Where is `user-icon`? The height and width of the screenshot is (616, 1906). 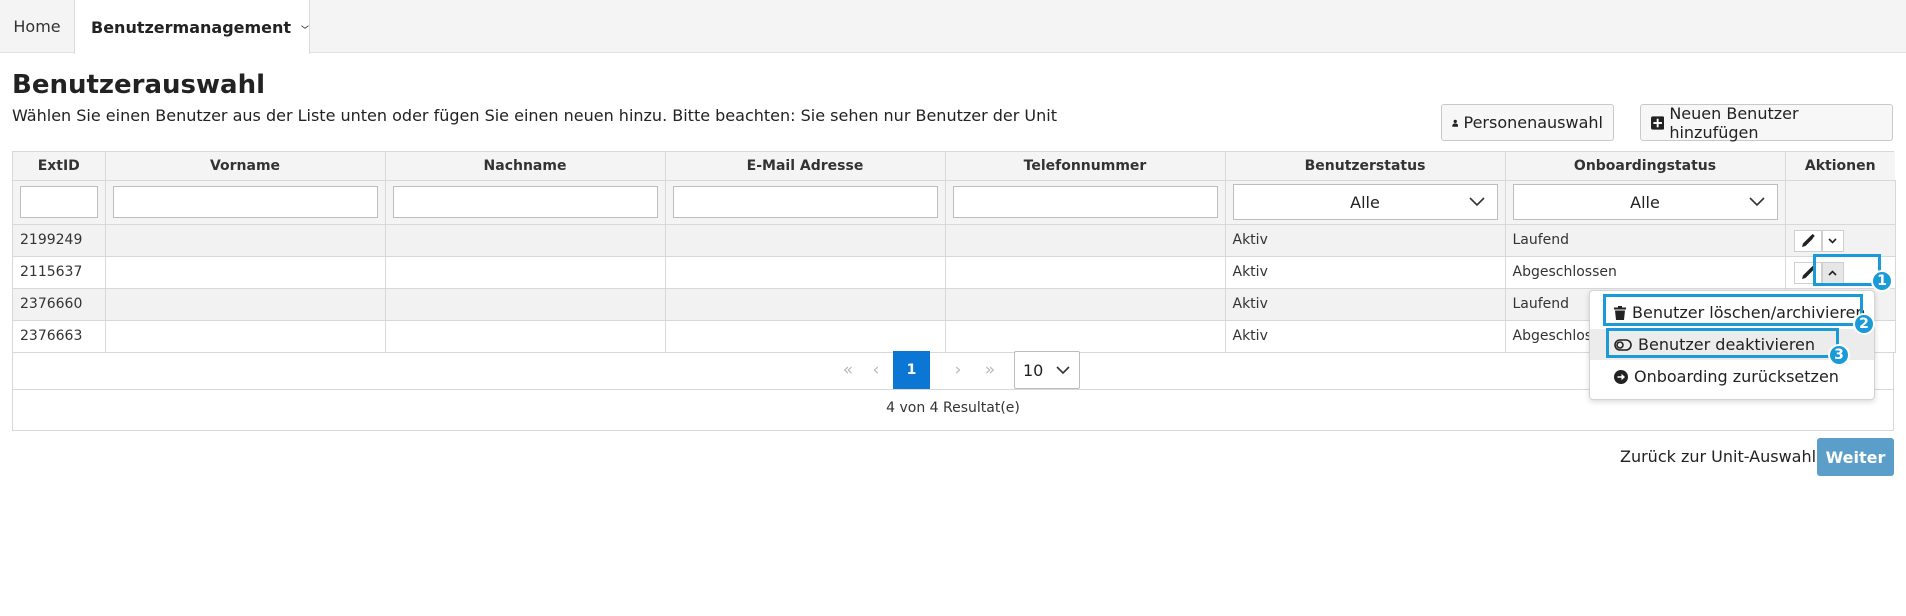
user-icon is located at coordinates (1455, 123).